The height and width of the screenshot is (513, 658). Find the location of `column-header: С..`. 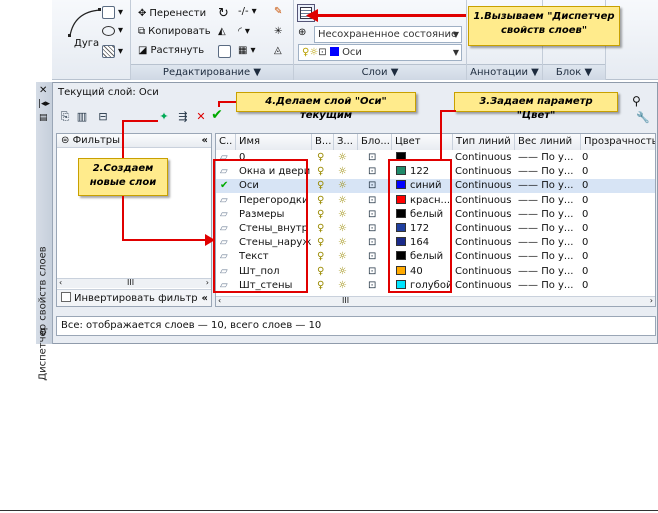

column-header: С.. is located at coordinates (226, 142).